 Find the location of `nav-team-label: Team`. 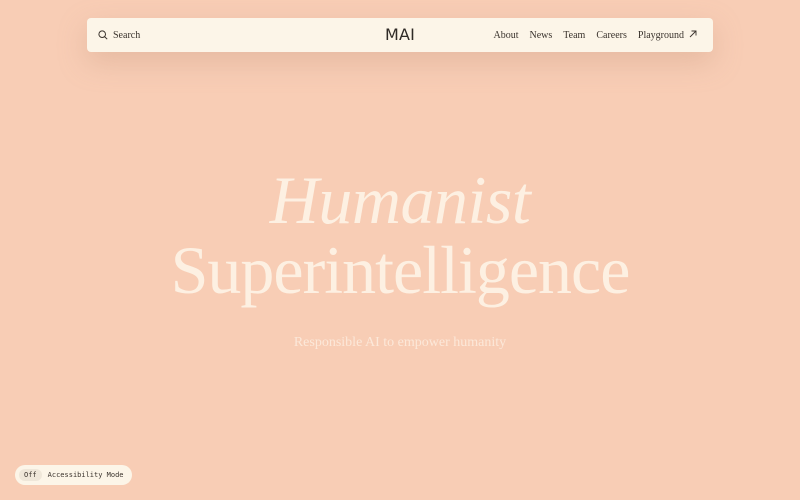

nav-team-label: Team is located at coordinates (574, 35).